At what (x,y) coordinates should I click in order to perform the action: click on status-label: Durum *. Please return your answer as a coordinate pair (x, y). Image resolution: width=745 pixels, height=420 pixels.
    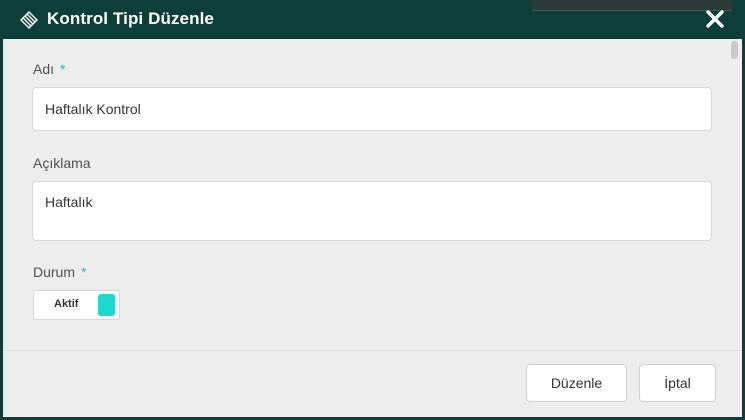
    Looking at the image, I should click on (60, 272).